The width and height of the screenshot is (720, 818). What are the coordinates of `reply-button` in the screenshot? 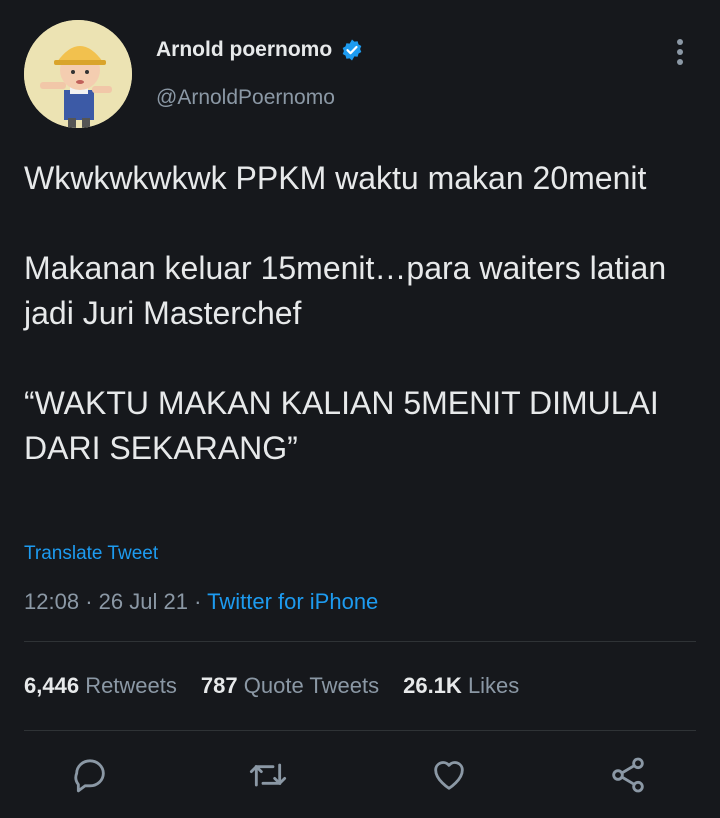 It's located at (90, 775).